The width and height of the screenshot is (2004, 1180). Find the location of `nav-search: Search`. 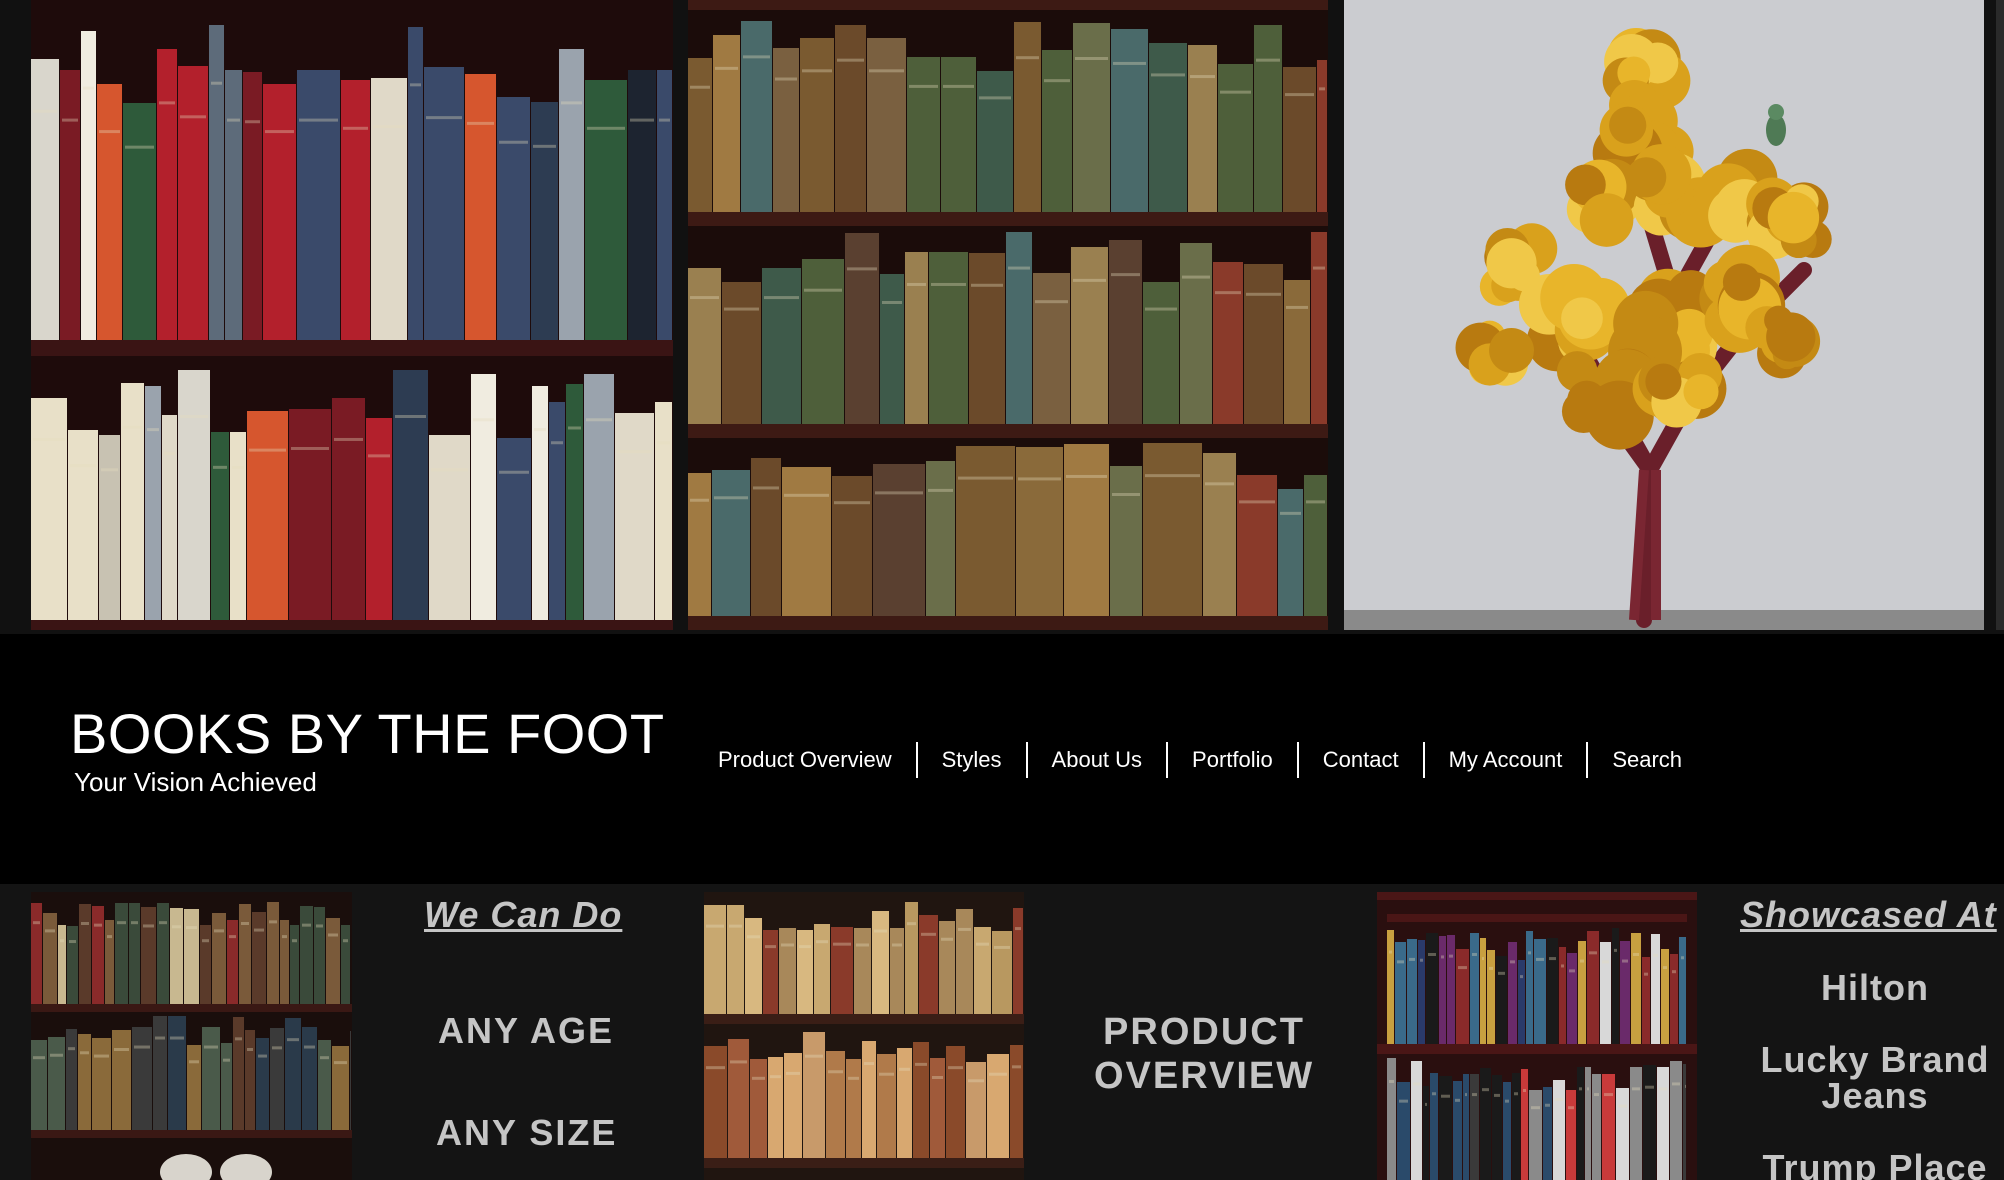

nav-search: Search is located at coordinates (1646, 760).